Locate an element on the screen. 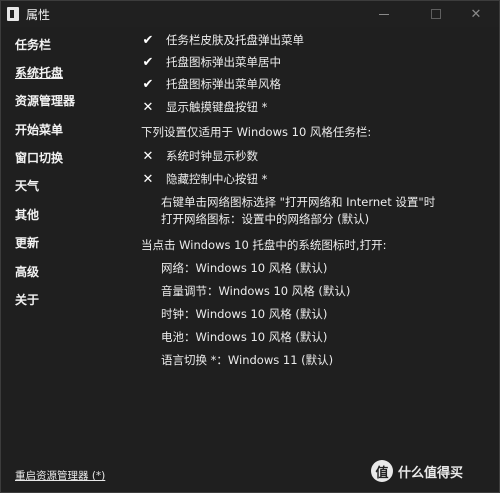 The image size is (500, 493). watermark-text: 什么值得买 is located at coordinates (431, 473).